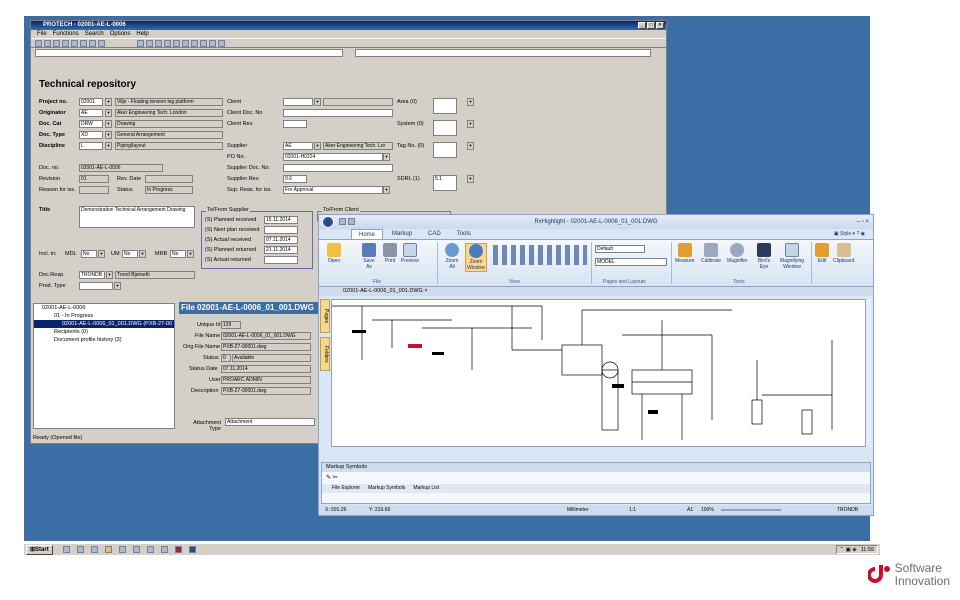 The height and width of the screenshot is (600, 960). Describe the element at coordinates (346, 488) in the screenshot. I see `file-explorer-tab: File Explorer` at that location.